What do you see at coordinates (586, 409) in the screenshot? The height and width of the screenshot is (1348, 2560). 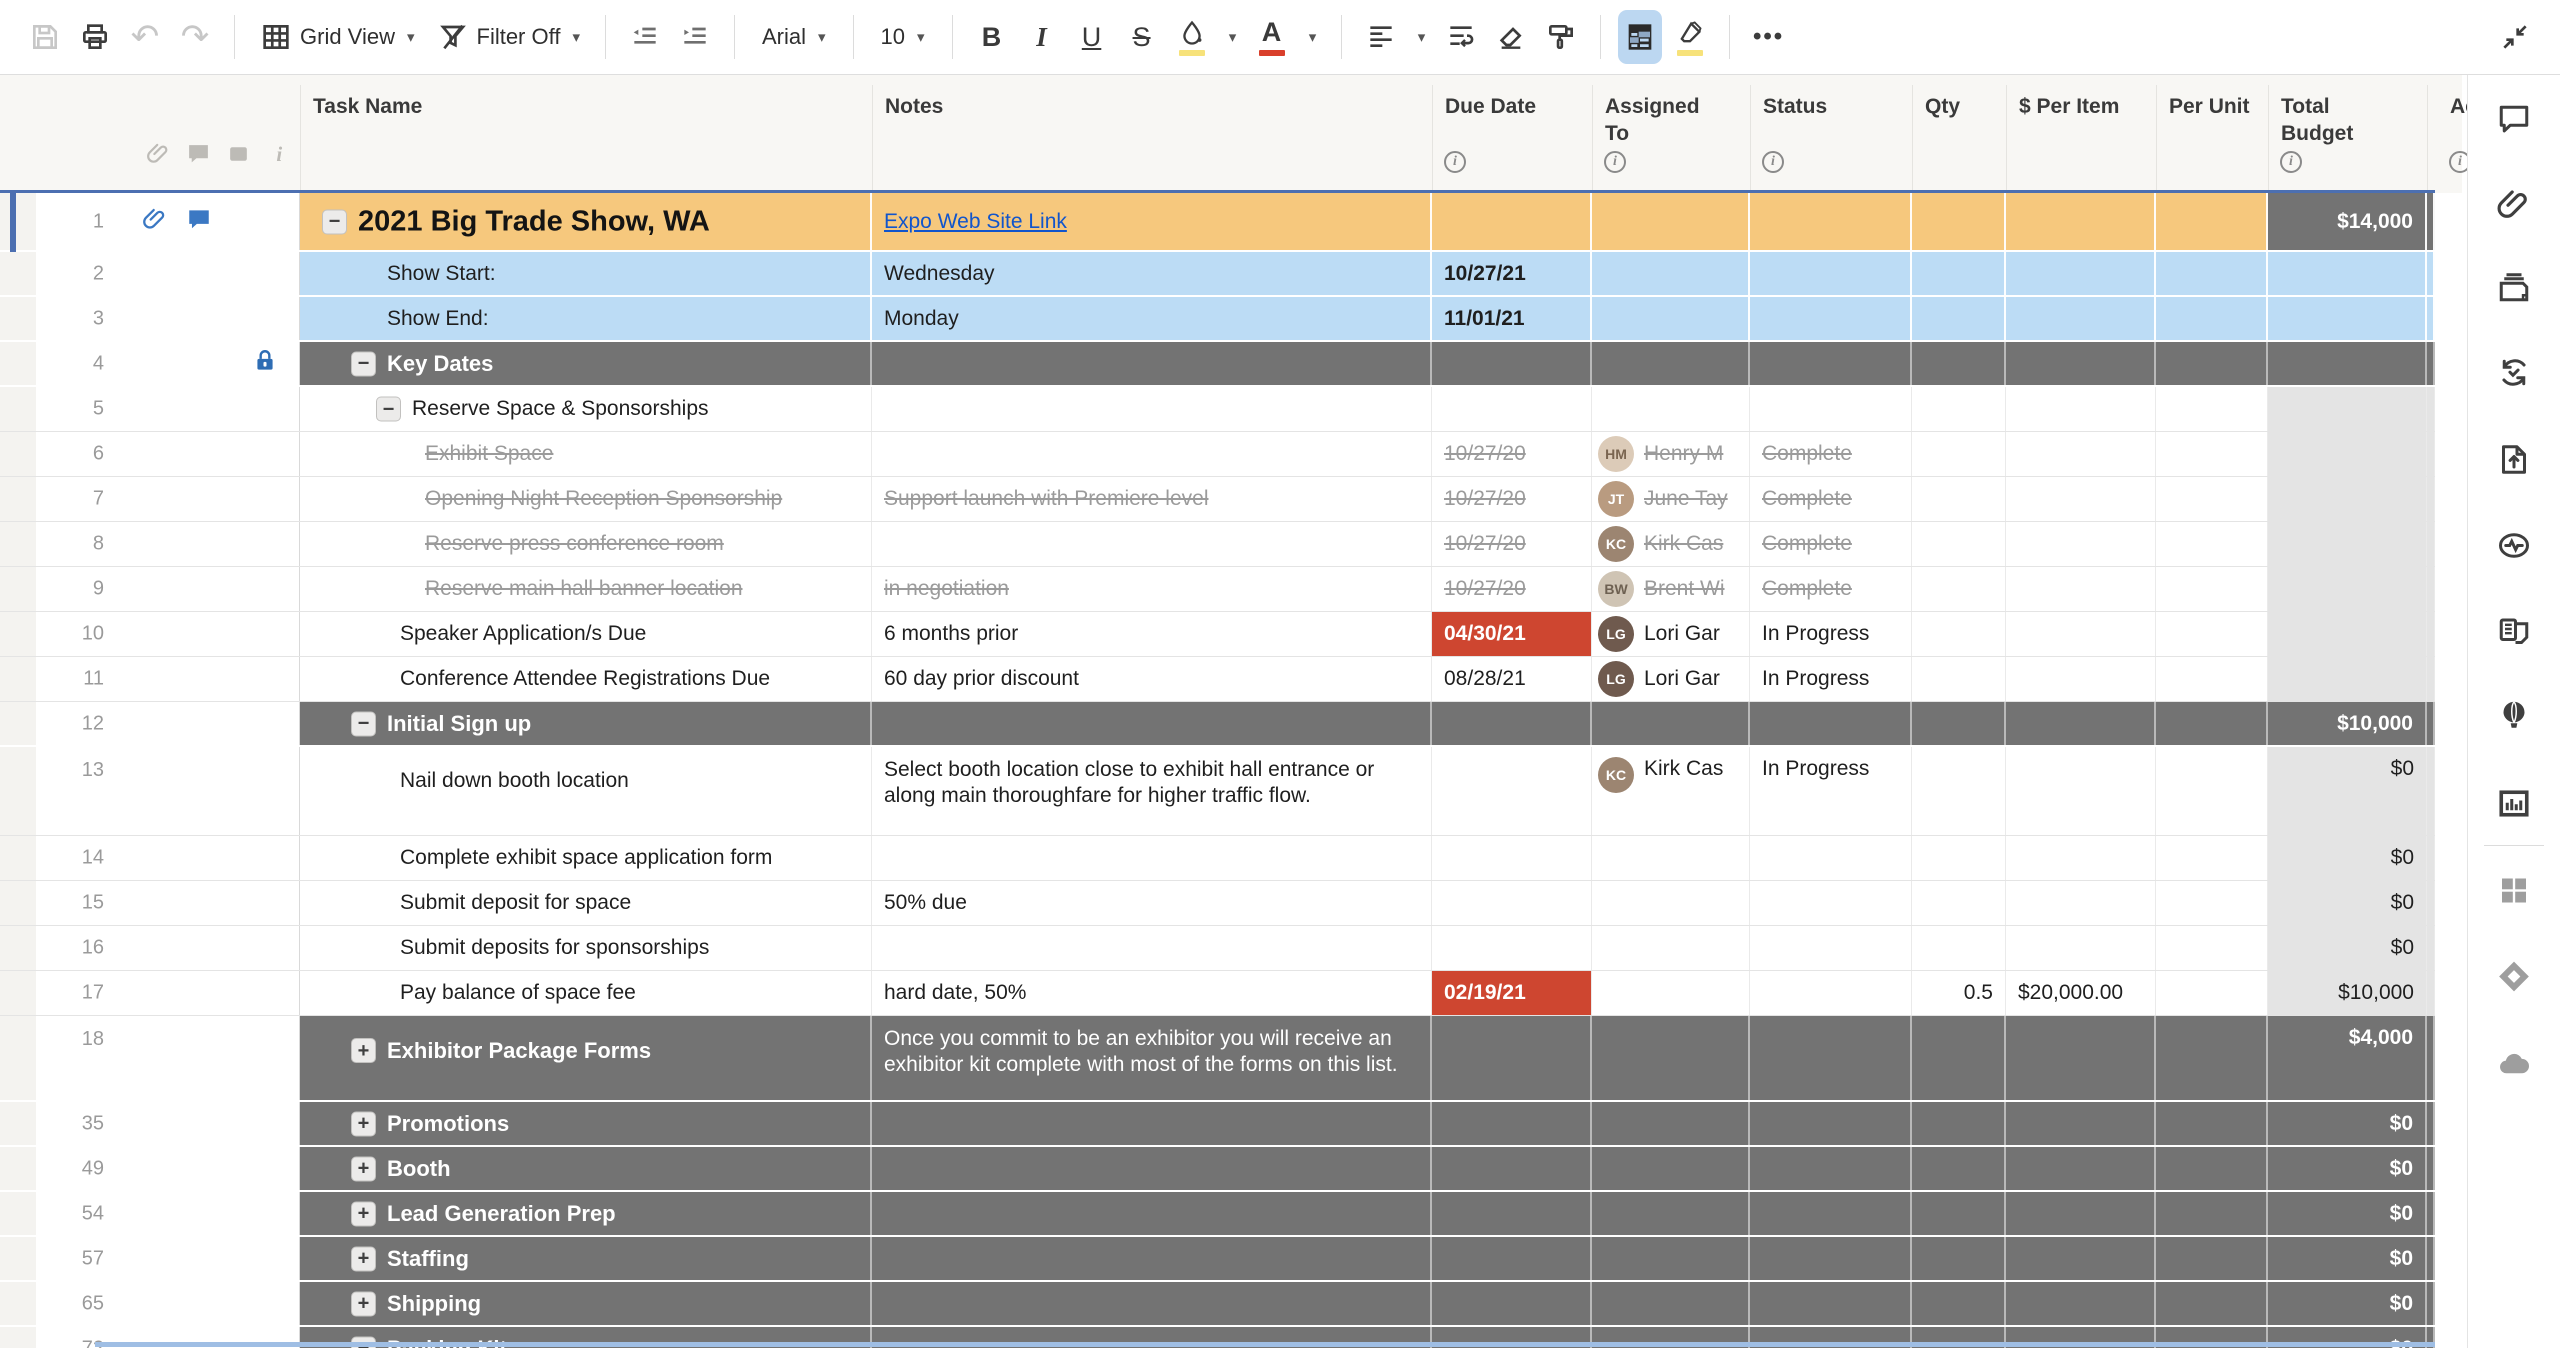 I see `task-cell: − Reserve Space & Sponsorships` at bounding box center [586, 409].